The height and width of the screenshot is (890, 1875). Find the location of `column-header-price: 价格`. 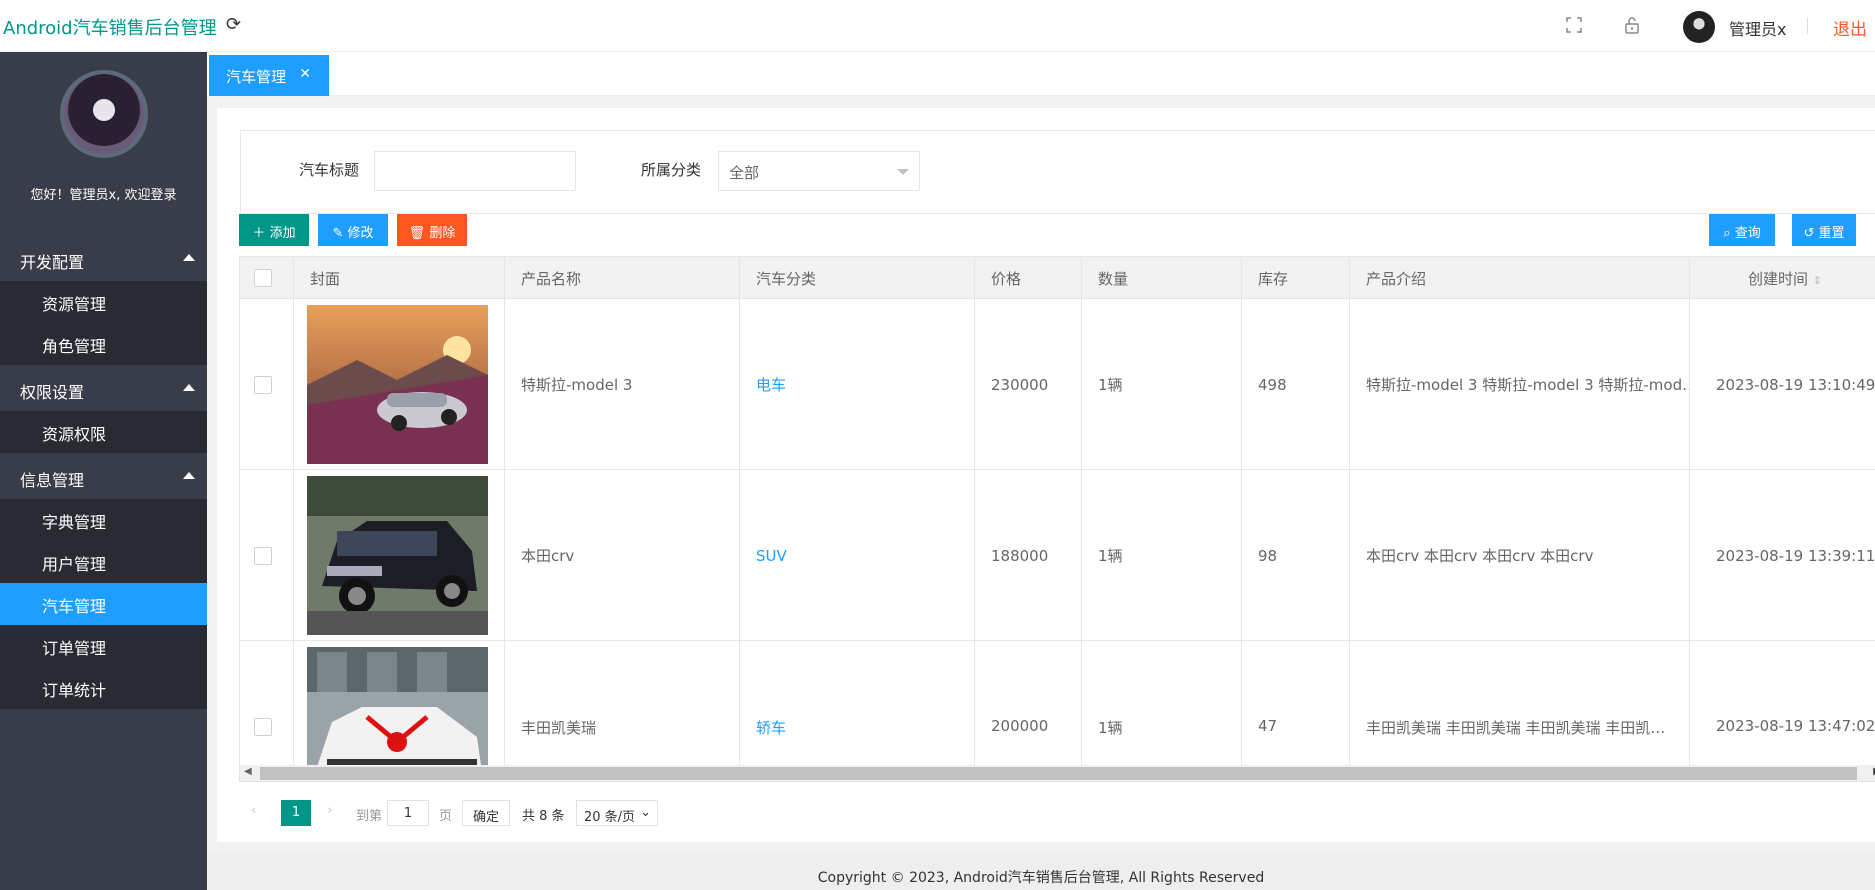

column-header-price: 价格 is located at coordinates (1028, 278).